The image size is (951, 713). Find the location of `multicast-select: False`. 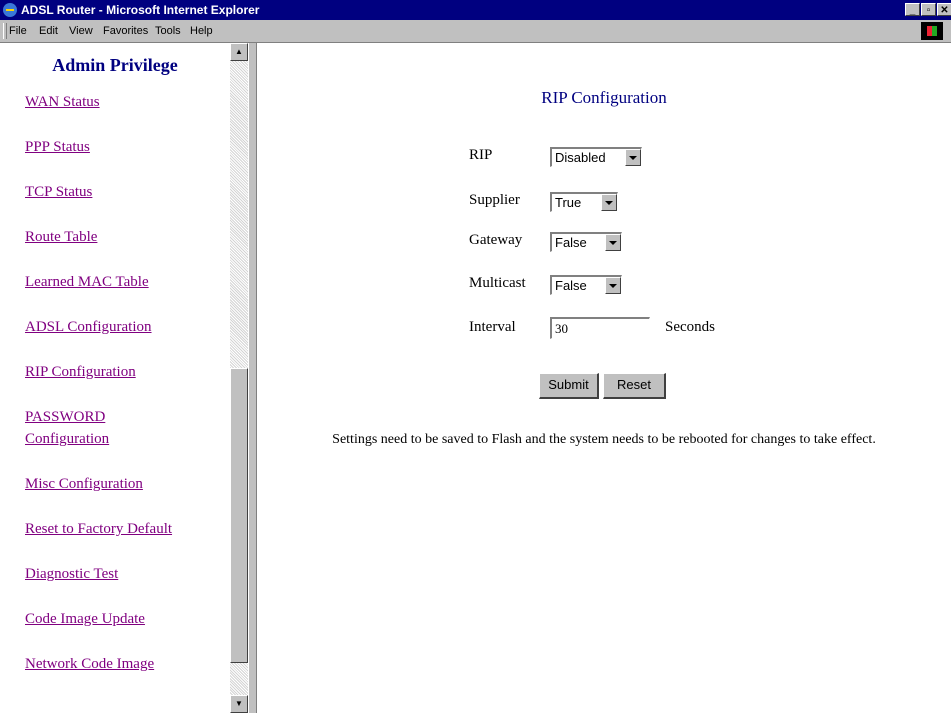

multicast-select: False is located at coordinates (586, 285).